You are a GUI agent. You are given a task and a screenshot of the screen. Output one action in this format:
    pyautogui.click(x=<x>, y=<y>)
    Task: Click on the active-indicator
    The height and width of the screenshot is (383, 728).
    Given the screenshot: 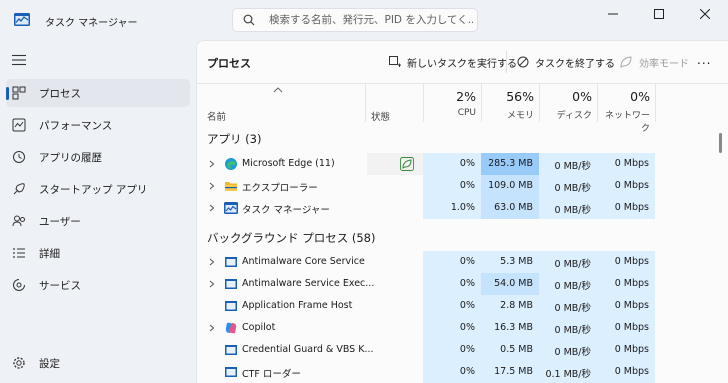 What is the action you would take?
    pyautogui.click(x=7, y=93)
    